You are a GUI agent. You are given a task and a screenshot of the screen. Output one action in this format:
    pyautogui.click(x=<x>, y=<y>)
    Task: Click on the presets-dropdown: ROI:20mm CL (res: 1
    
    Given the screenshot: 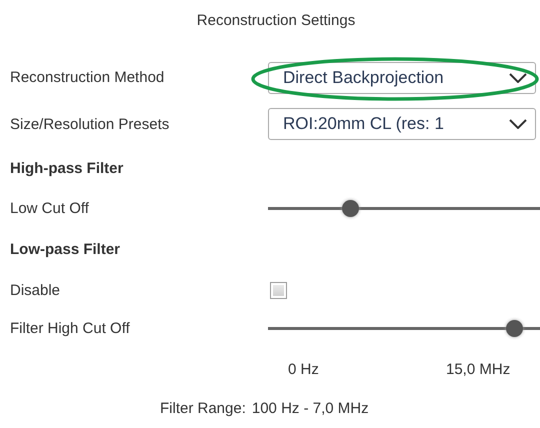 What is the action you would take?
    pyautogui.click(x=402, y=124)
    